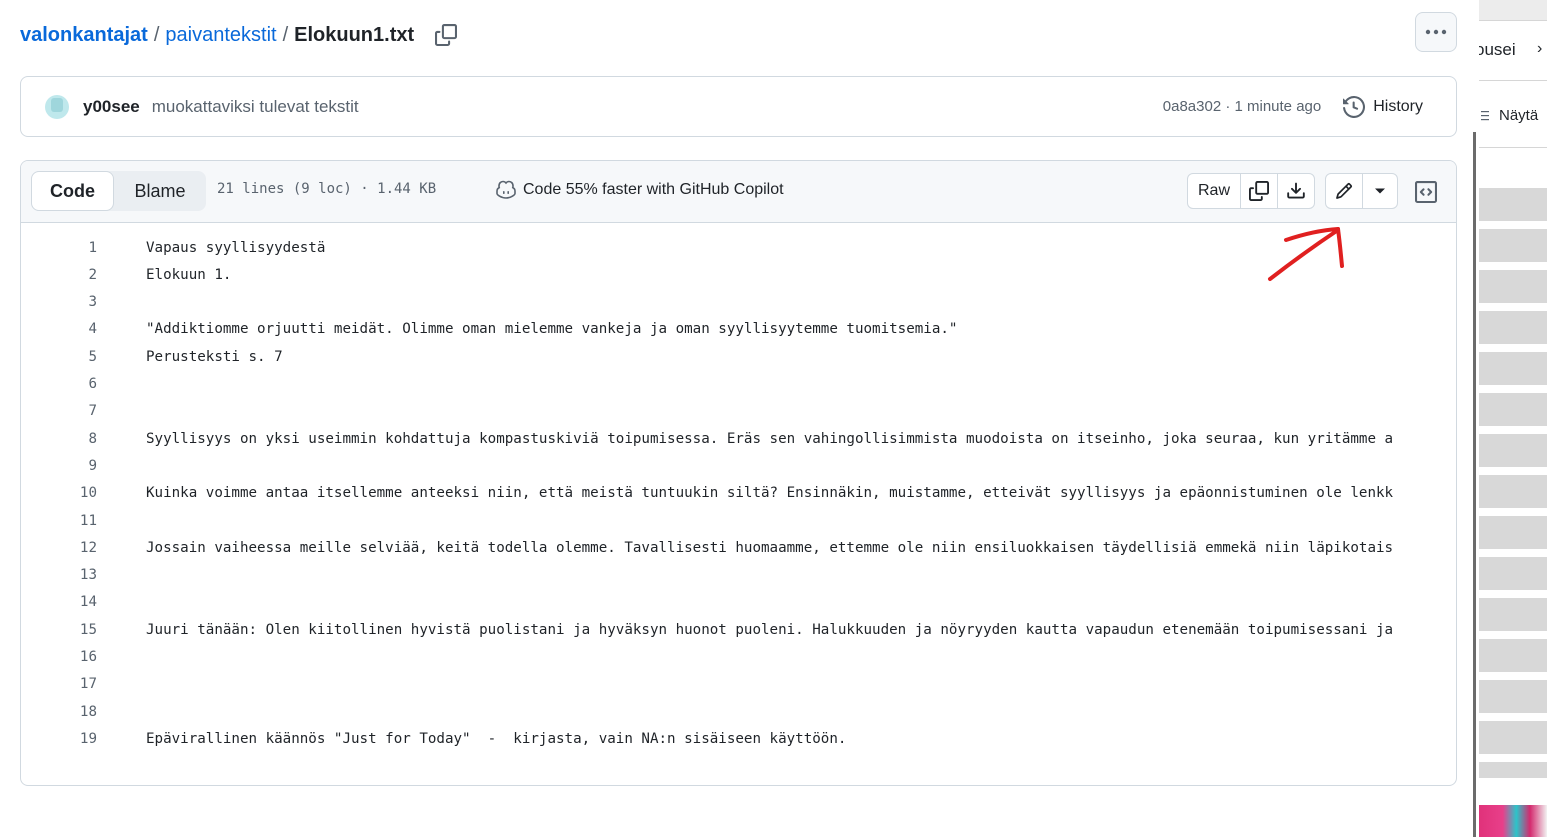  Describe the element at coordinates (189, 274) in the screenshot. I see `line-text: Elokuun 1.` at that location.